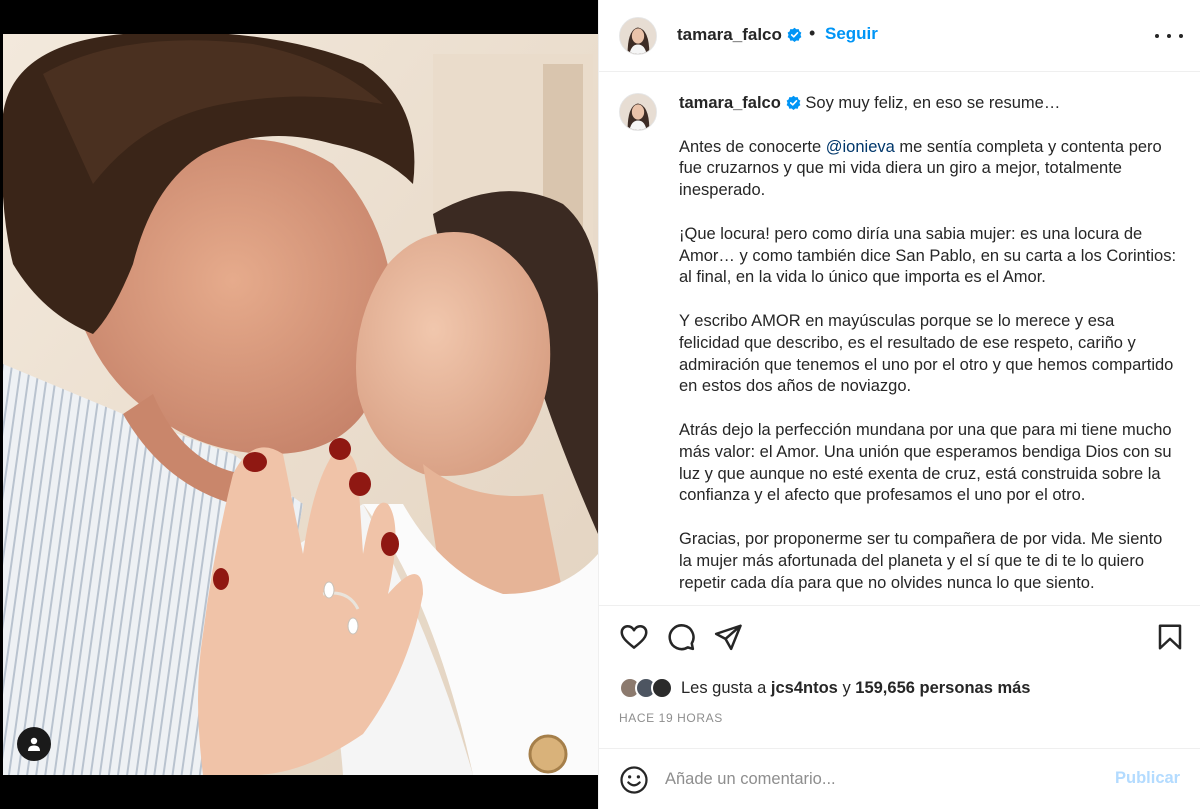 The width and height of the screenshot is (1200, 809). I want to click on liker-avatar, so click(662, 688).